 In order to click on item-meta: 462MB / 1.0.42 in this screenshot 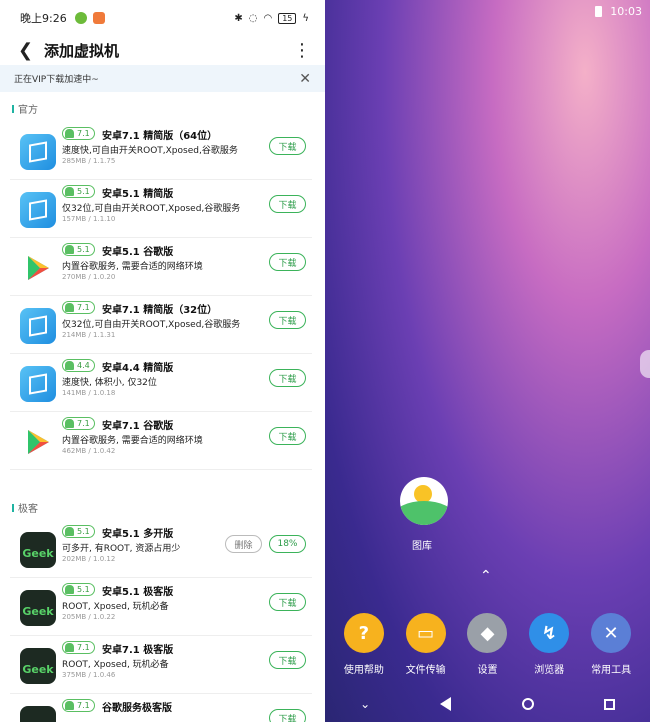, I will do `click(89, 451)`.